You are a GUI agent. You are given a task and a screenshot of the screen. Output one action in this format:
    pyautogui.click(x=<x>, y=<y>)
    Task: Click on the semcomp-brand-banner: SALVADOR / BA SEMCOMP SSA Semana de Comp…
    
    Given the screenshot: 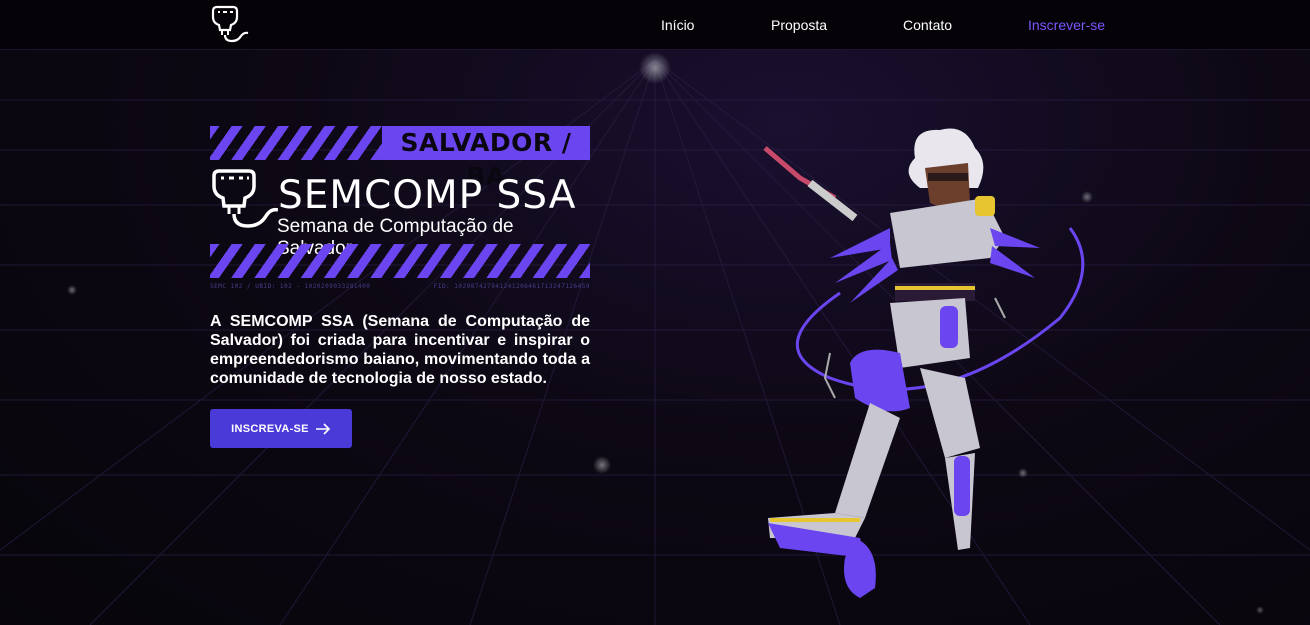 What is the action you would take?
    pyautogui.click(x=400, y=210)
    